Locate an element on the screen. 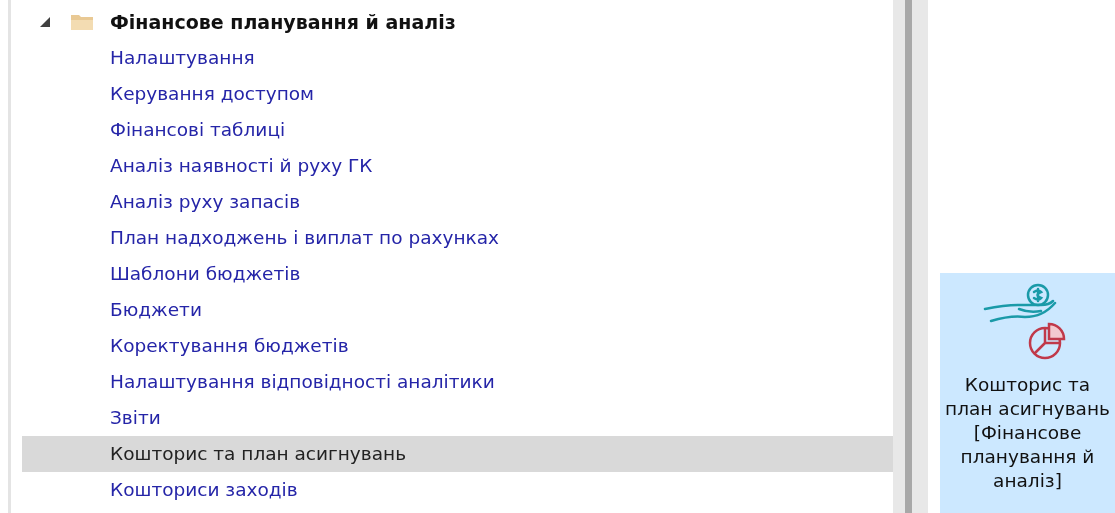  module-tile: Кошторис та план асигнувань [Фінансове планування й аналіз] is located at coordinates (1027, 393).